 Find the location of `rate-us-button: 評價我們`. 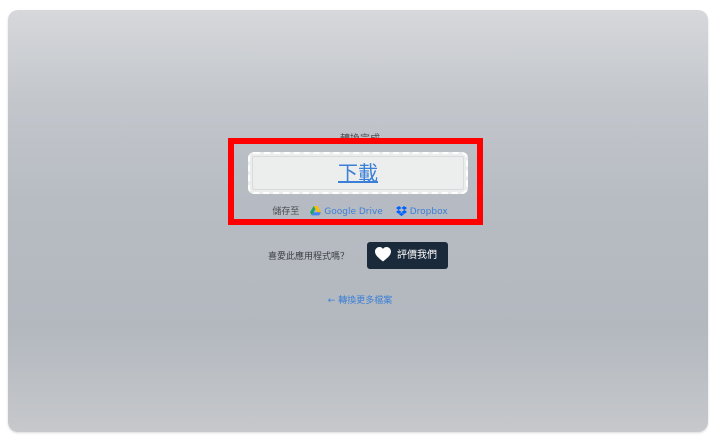

rate-us-button: 評價我們 is located at coordinates (407, 255).